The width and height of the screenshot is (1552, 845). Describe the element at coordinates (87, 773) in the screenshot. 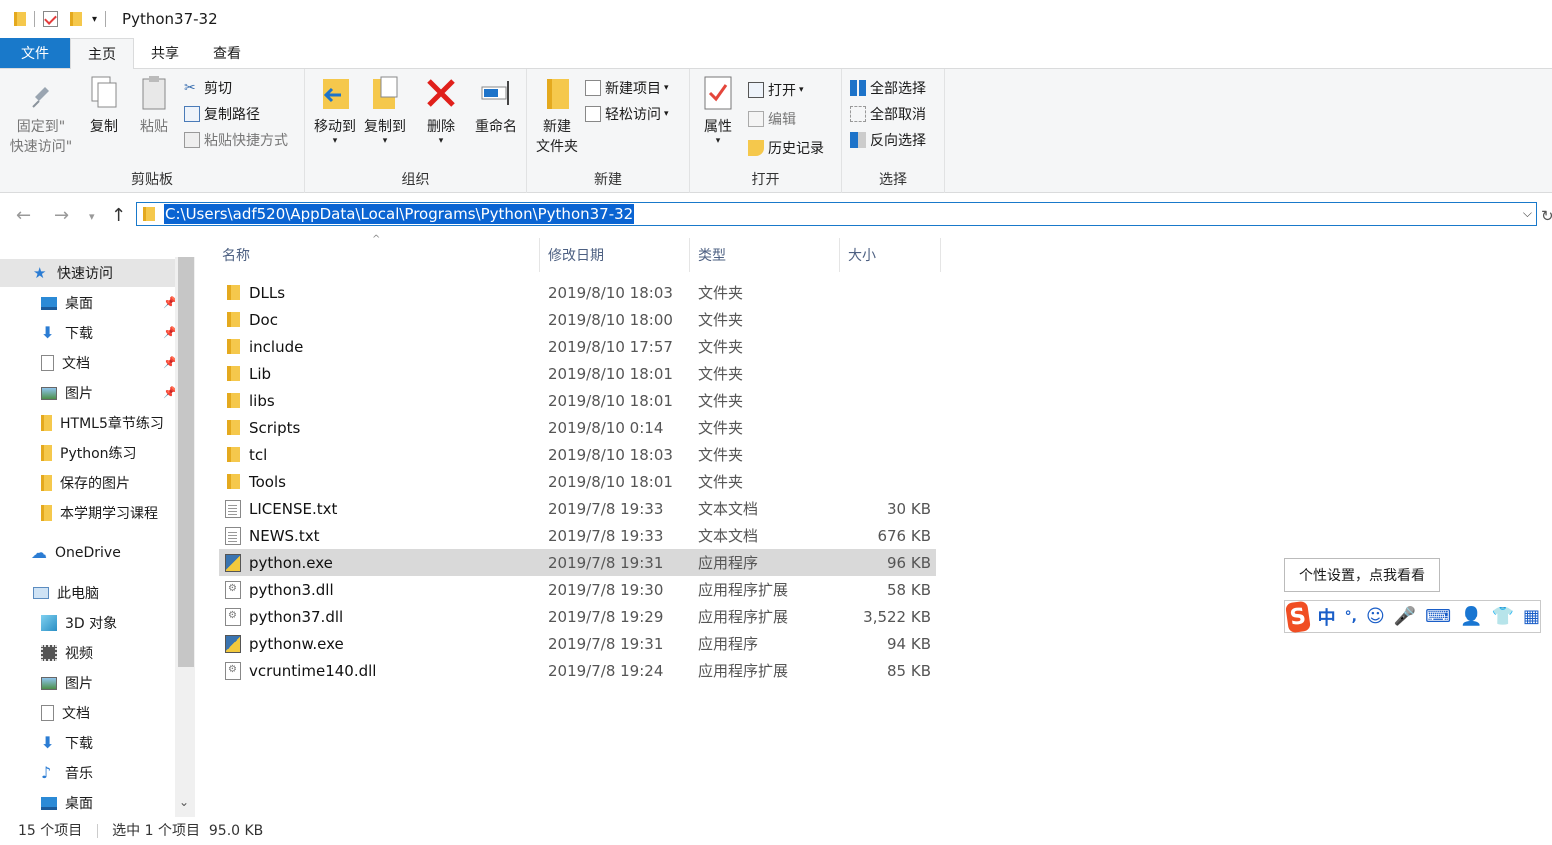

I see `nav-item-music: ♪ 音乐` at that location.